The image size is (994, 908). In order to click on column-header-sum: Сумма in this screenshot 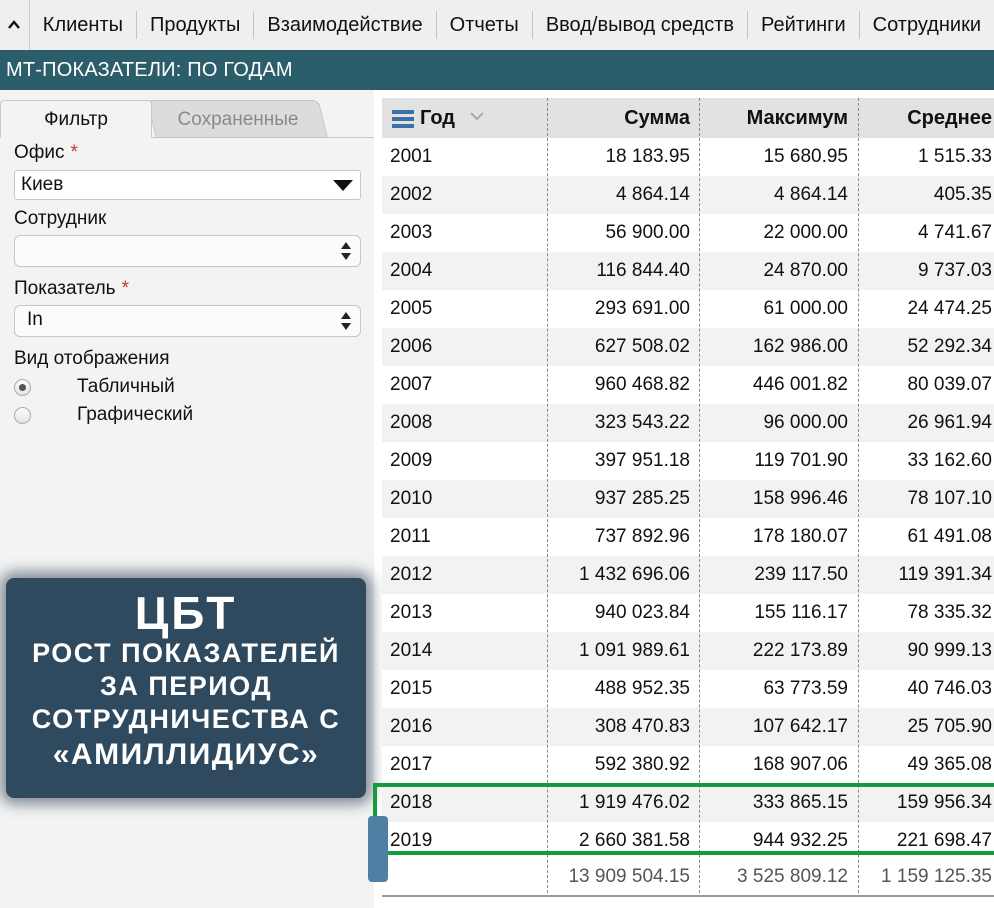, I will do `click(618, 118)`.